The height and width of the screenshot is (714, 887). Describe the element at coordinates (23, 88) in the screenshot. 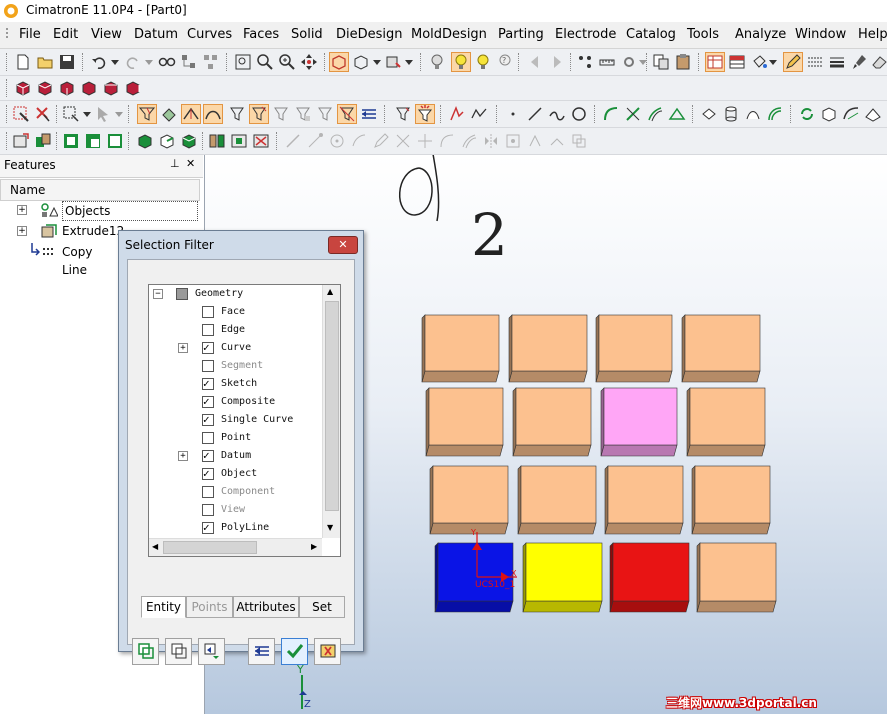

I see `cube-view-1-icon` at that location.